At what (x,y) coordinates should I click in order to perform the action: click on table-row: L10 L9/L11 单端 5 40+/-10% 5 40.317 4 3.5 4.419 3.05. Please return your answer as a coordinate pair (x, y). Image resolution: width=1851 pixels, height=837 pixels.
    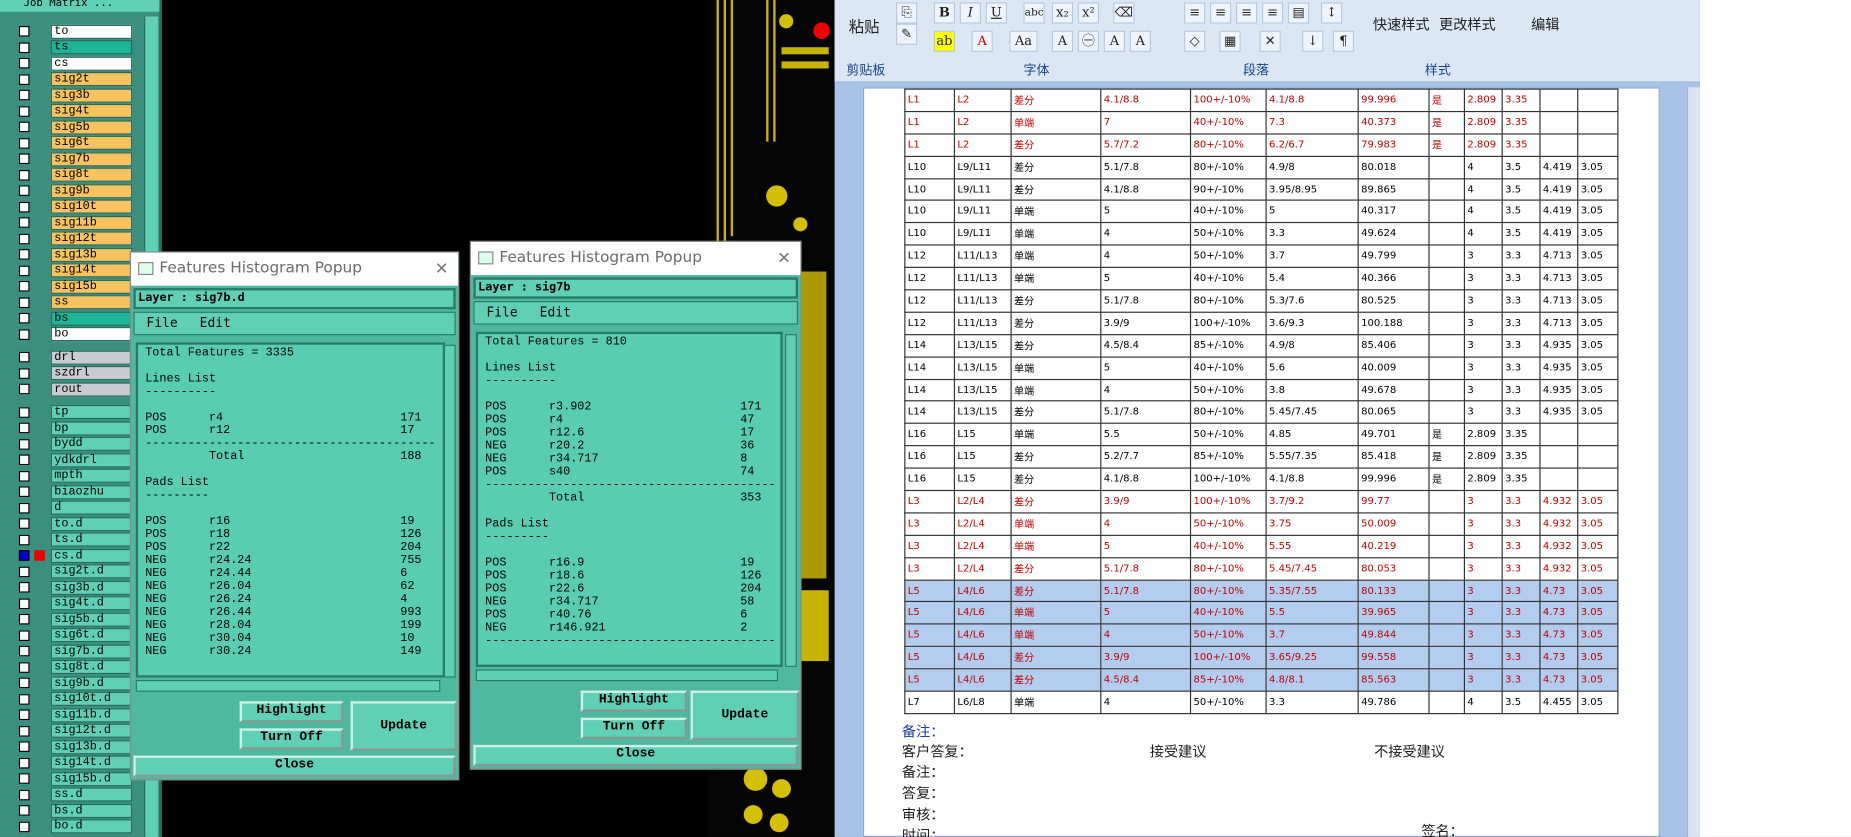
    Looking at the image, I should click on (1261, 212).